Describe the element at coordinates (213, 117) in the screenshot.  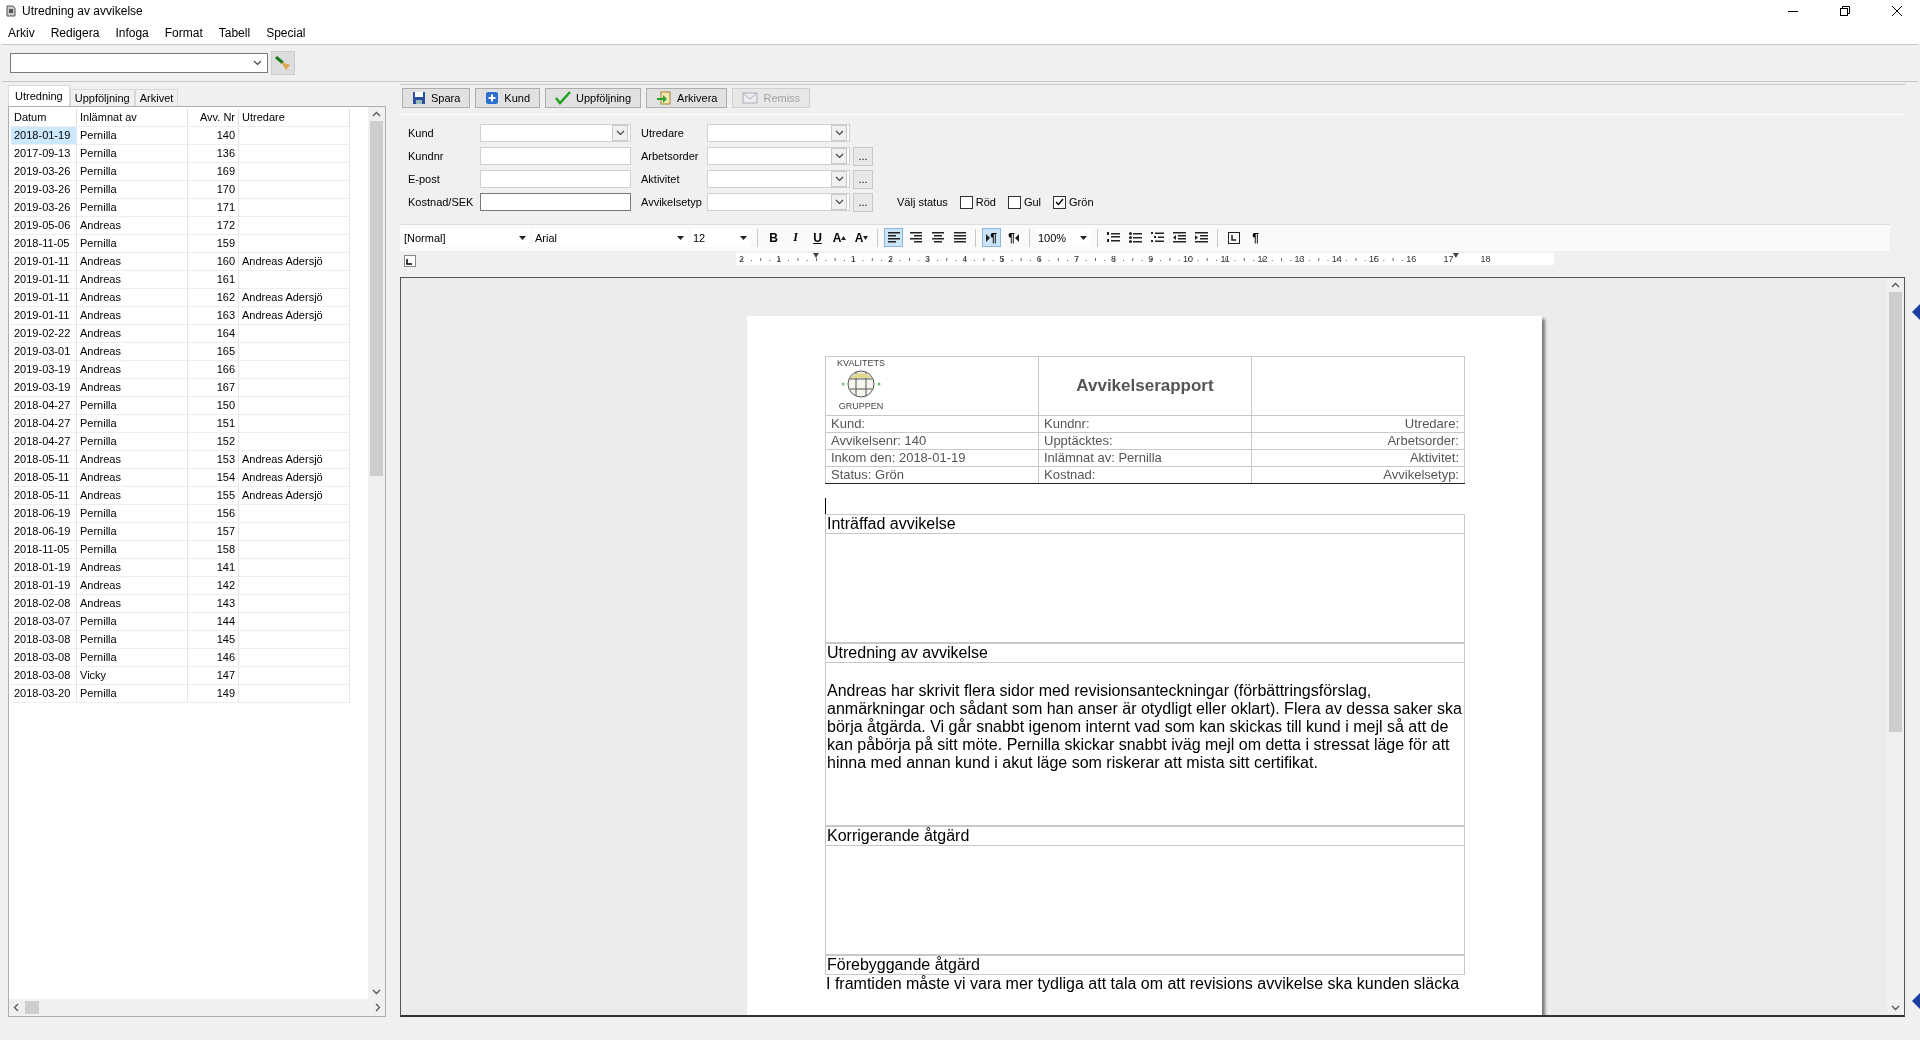
I see `column-header: Avv. Nr` at that location.